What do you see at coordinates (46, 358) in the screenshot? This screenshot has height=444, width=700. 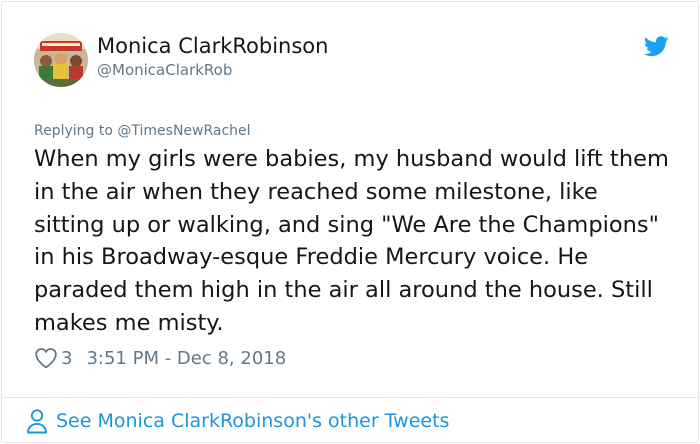 I see `heart-outline-icon` at bounding box center [46, 358].